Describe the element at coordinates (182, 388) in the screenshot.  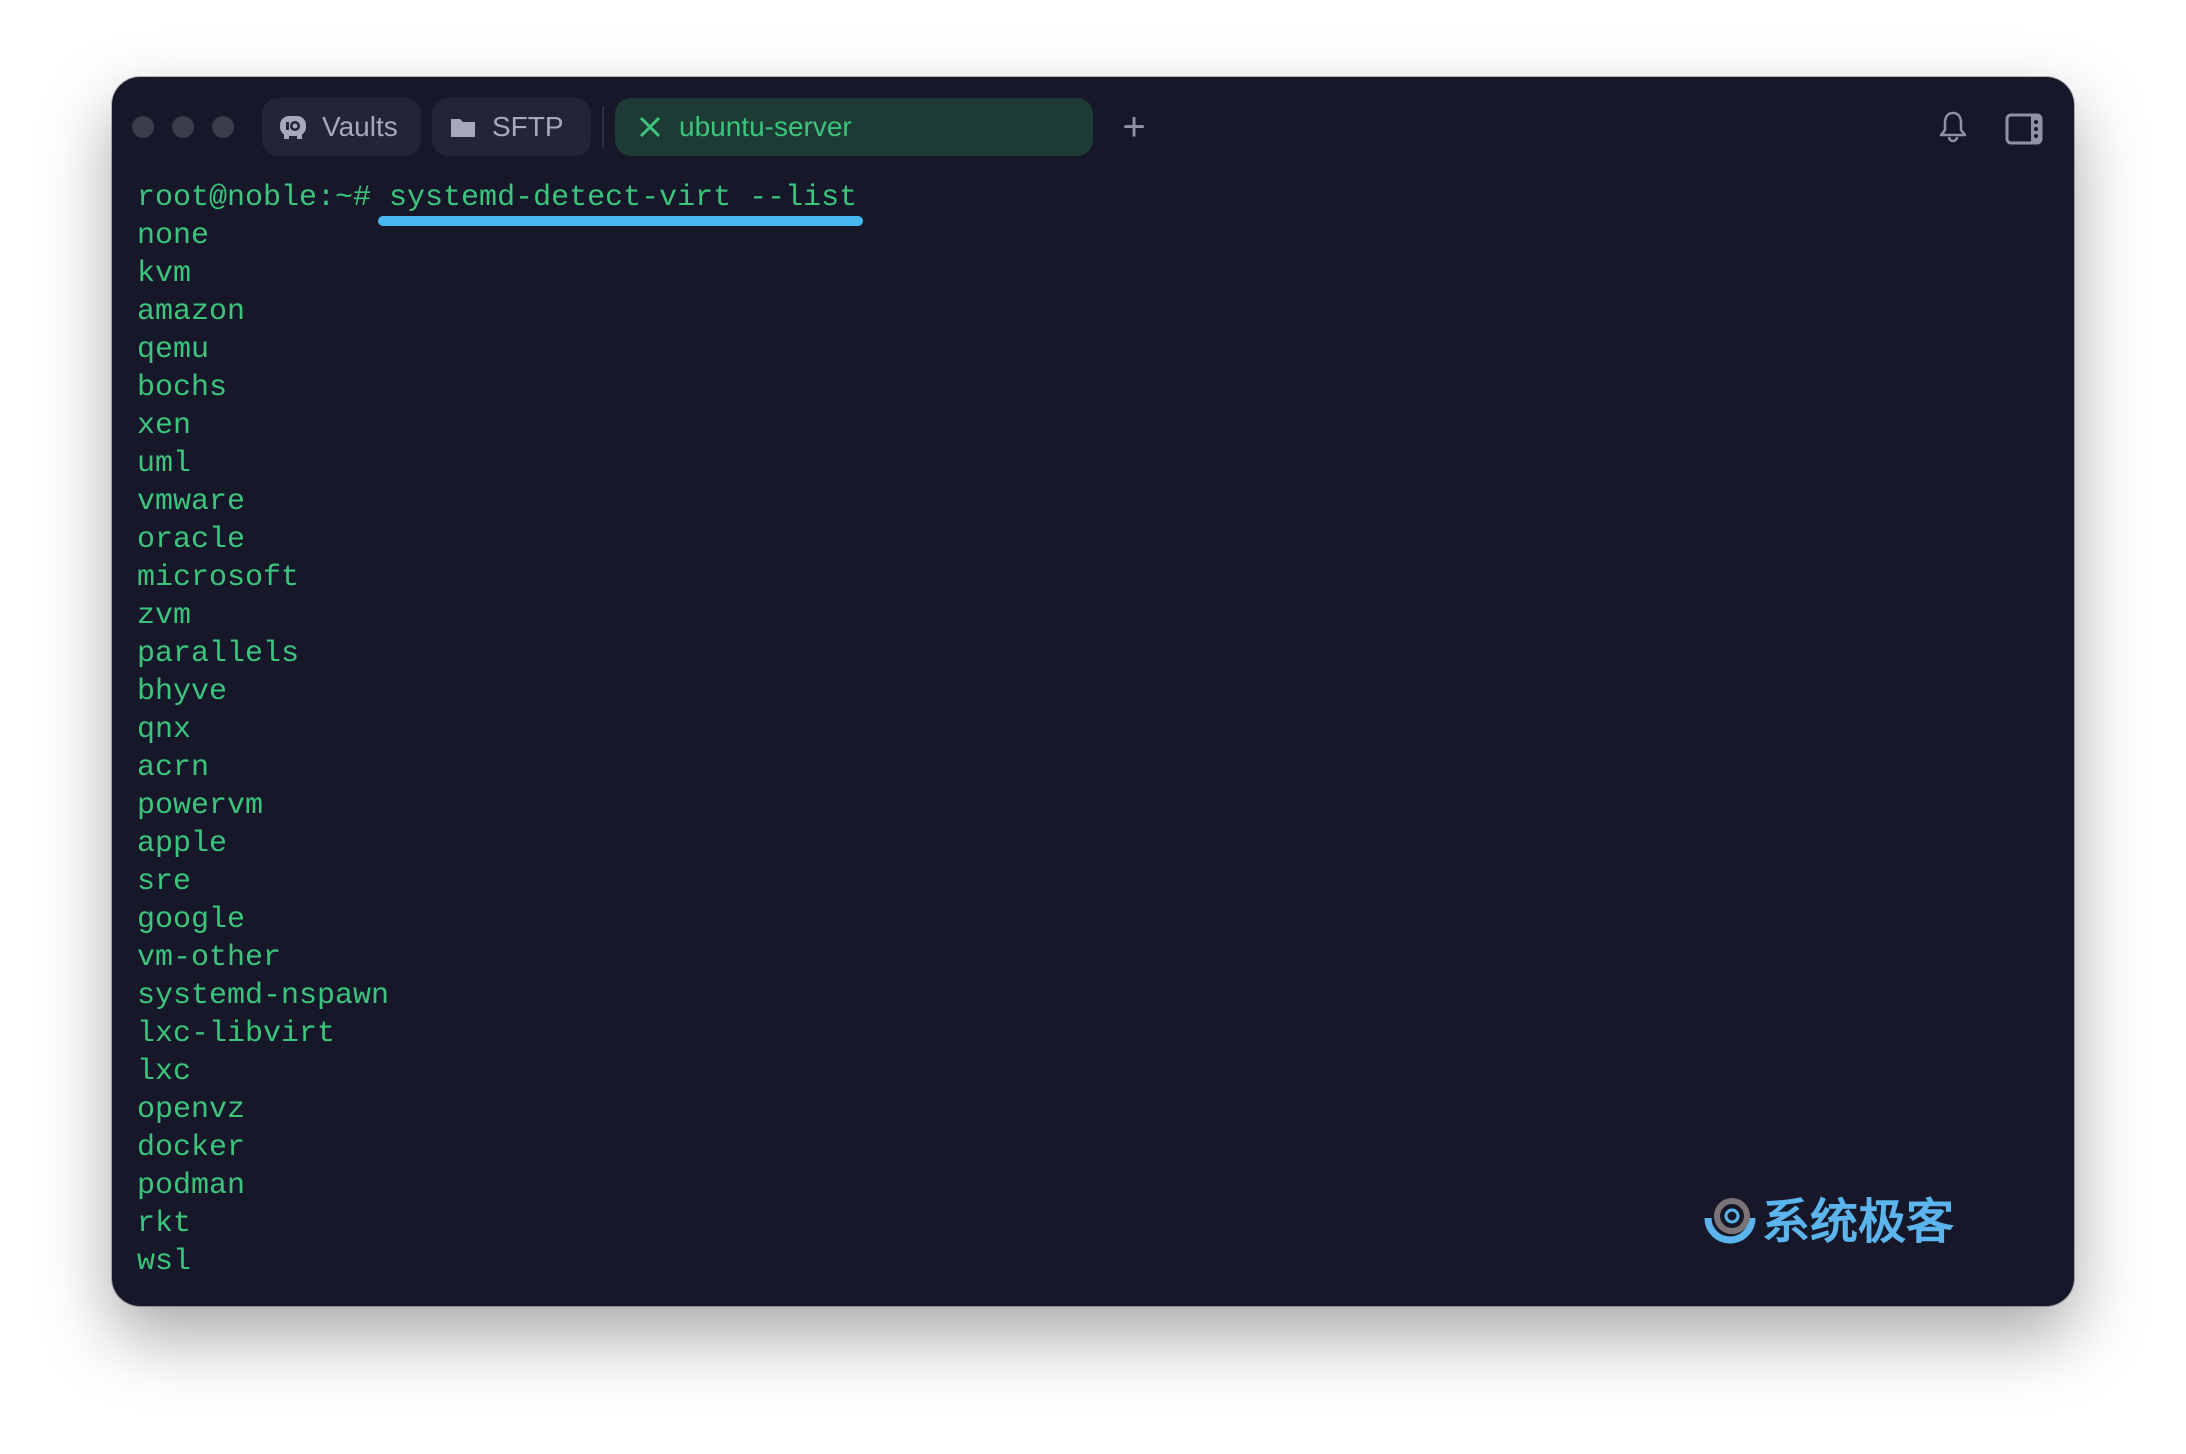
I see `output-line: bochs` at that location.